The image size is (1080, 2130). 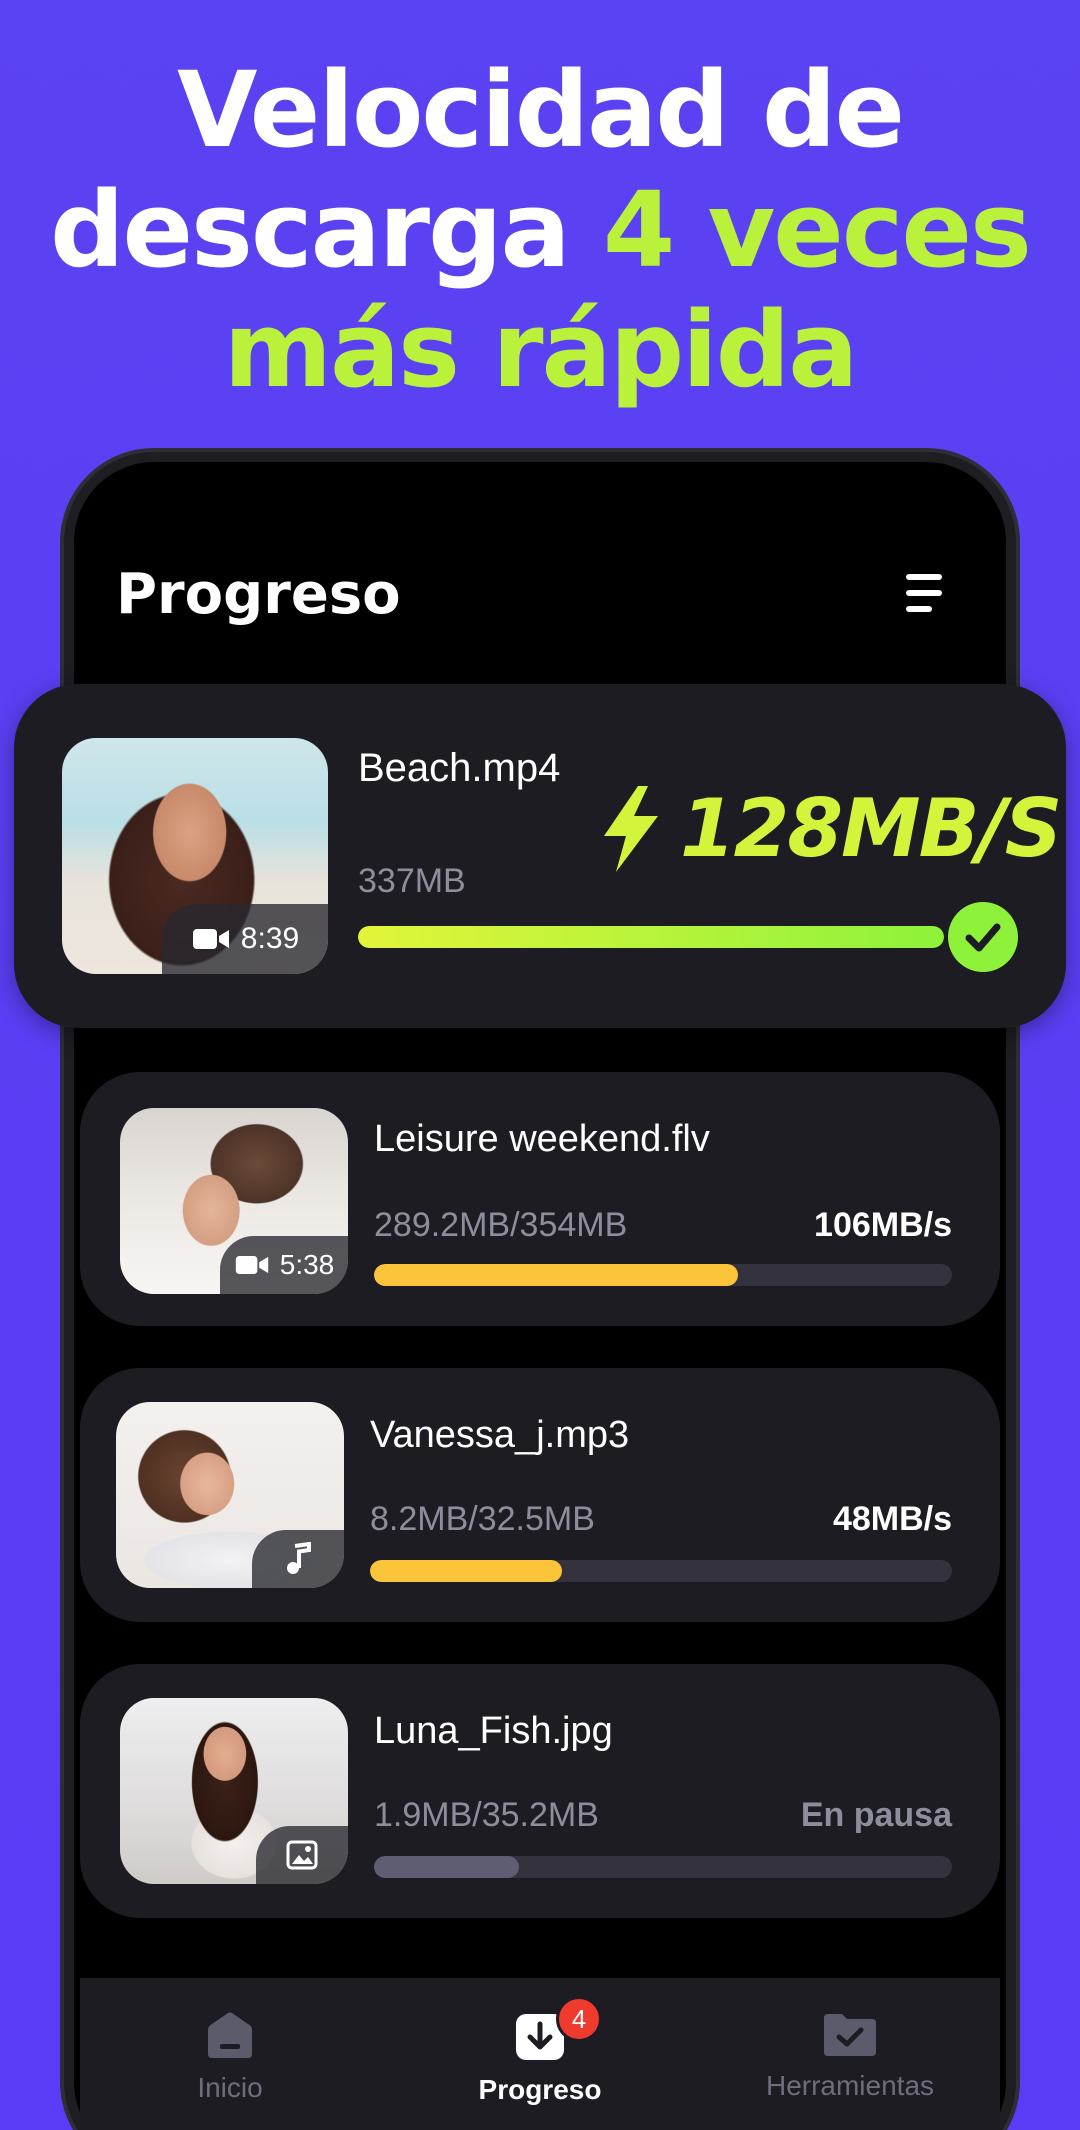 What do you see at coordinates (892, 1519) in the screenshot?
I see `download-speed: 48MB/s` at bounding box center [892, 1519].